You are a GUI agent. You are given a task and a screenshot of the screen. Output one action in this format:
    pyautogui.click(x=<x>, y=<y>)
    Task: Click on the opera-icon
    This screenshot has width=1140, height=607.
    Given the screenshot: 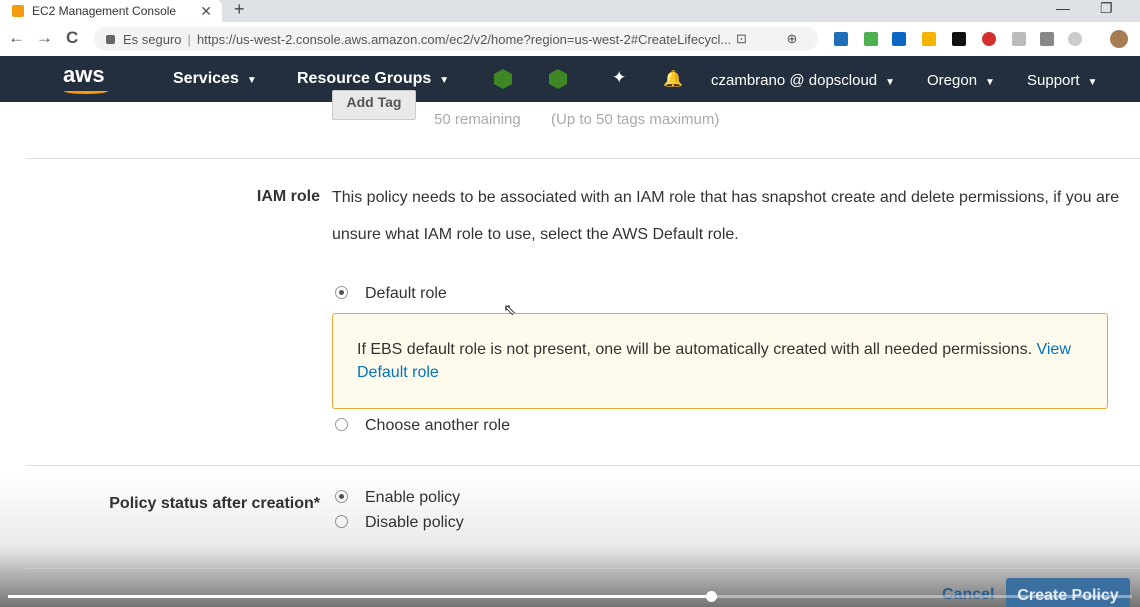 What is the action you would take?
    pyautogui.click(x=989, y=39)
    